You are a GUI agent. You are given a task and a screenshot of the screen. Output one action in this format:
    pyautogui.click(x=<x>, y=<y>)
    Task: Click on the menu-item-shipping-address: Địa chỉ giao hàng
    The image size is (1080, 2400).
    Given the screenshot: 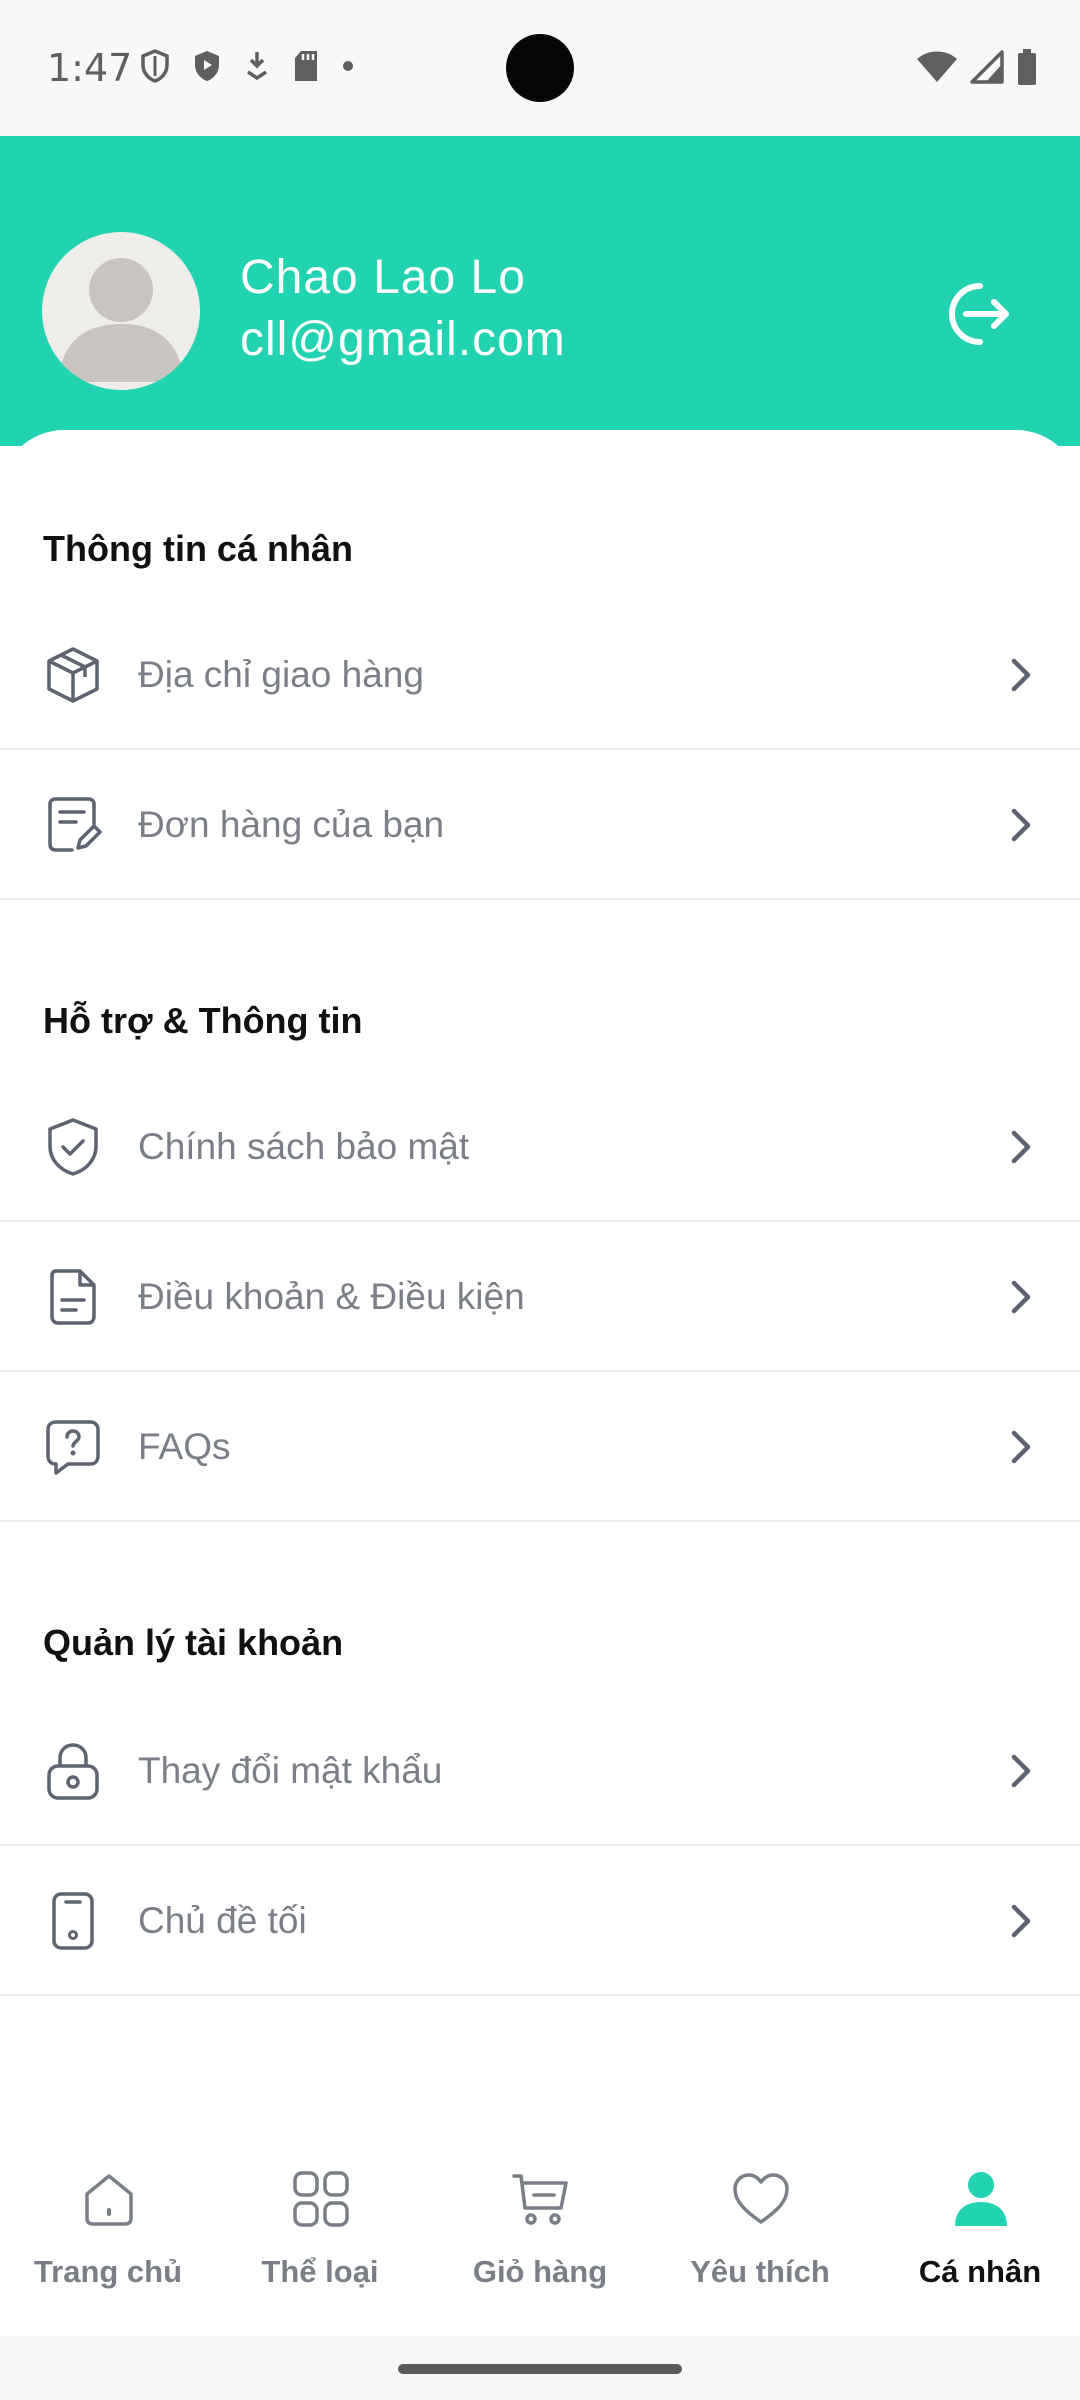 What is the action you would take?
    pyautogui.click(x=540, y=675)
    